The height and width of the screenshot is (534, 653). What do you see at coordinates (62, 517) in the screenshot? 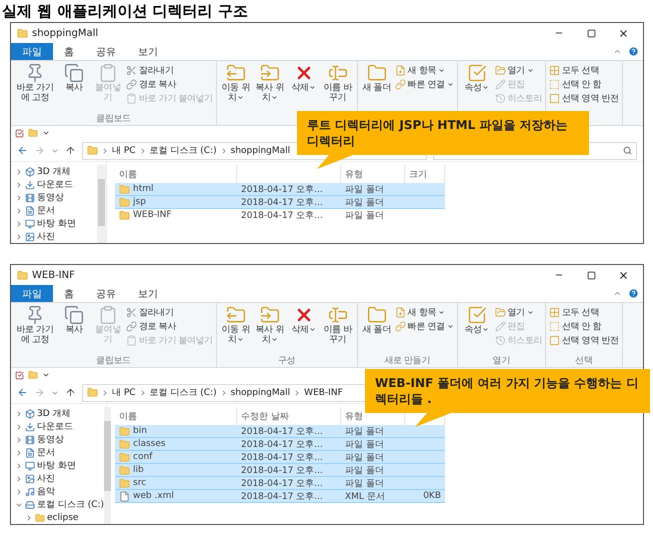
I see `nav-item: eclipse` at bounding box center [62, 517].